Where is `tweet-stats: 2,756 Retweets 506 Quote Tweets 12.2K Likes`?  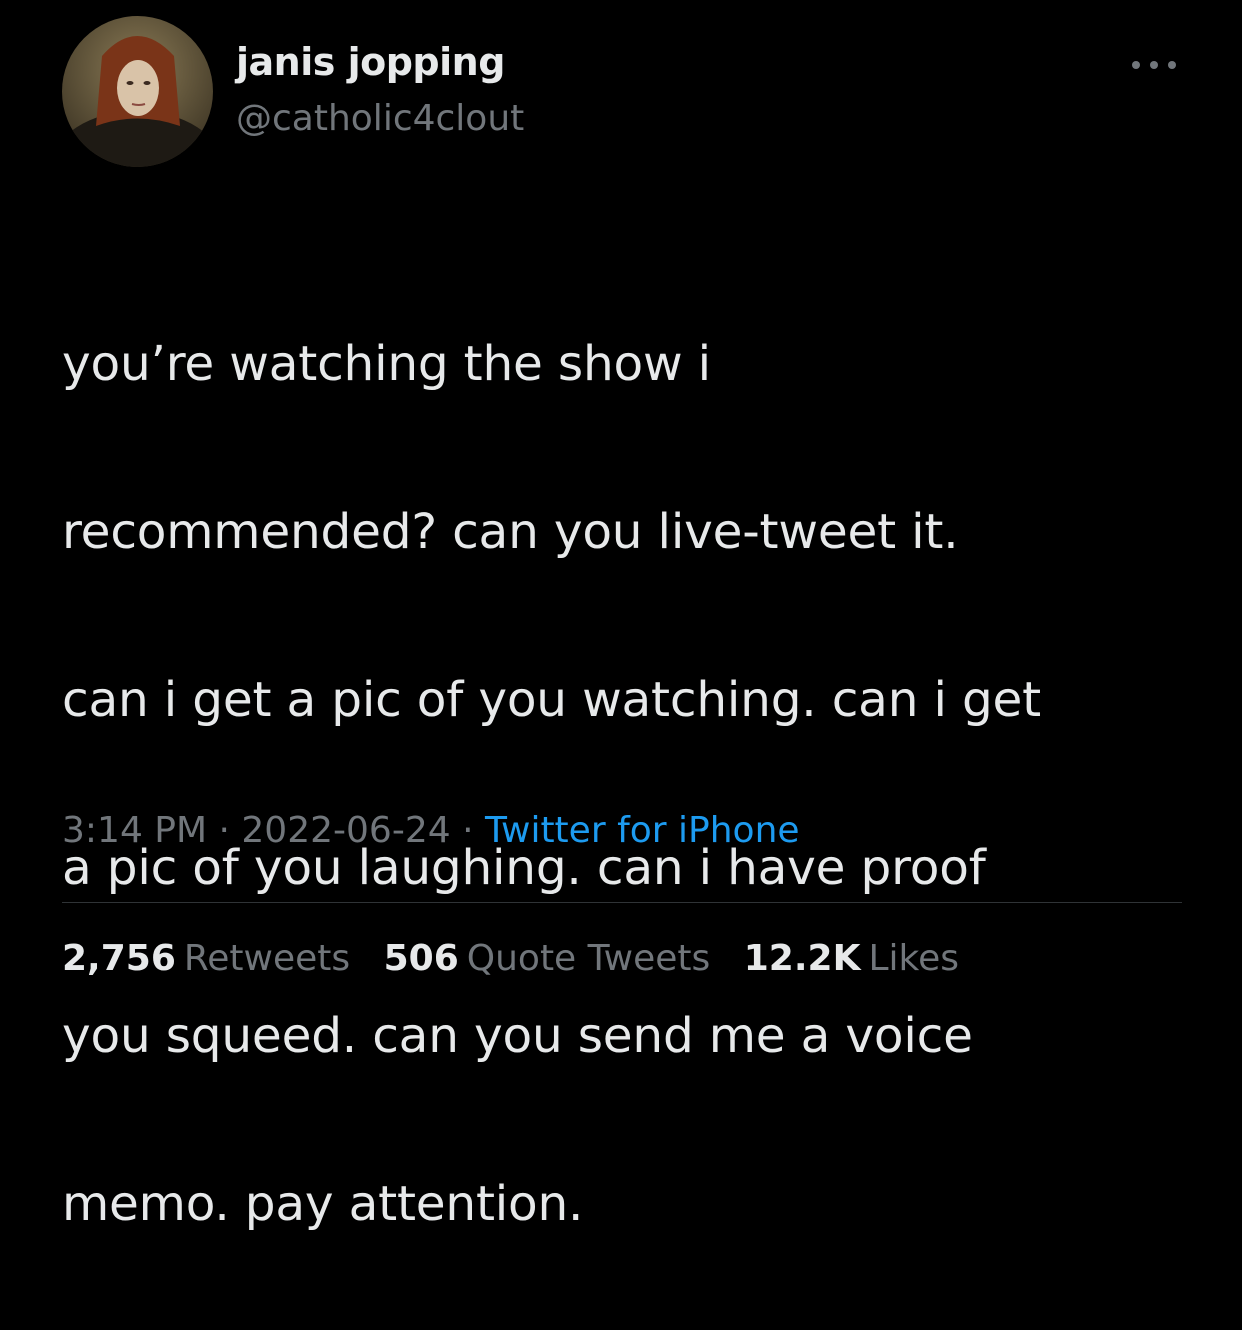 tweet-stats: 2,756 Retweets 506 Quote Tweets 12.2K Likes is located at coordinates (521, 958).